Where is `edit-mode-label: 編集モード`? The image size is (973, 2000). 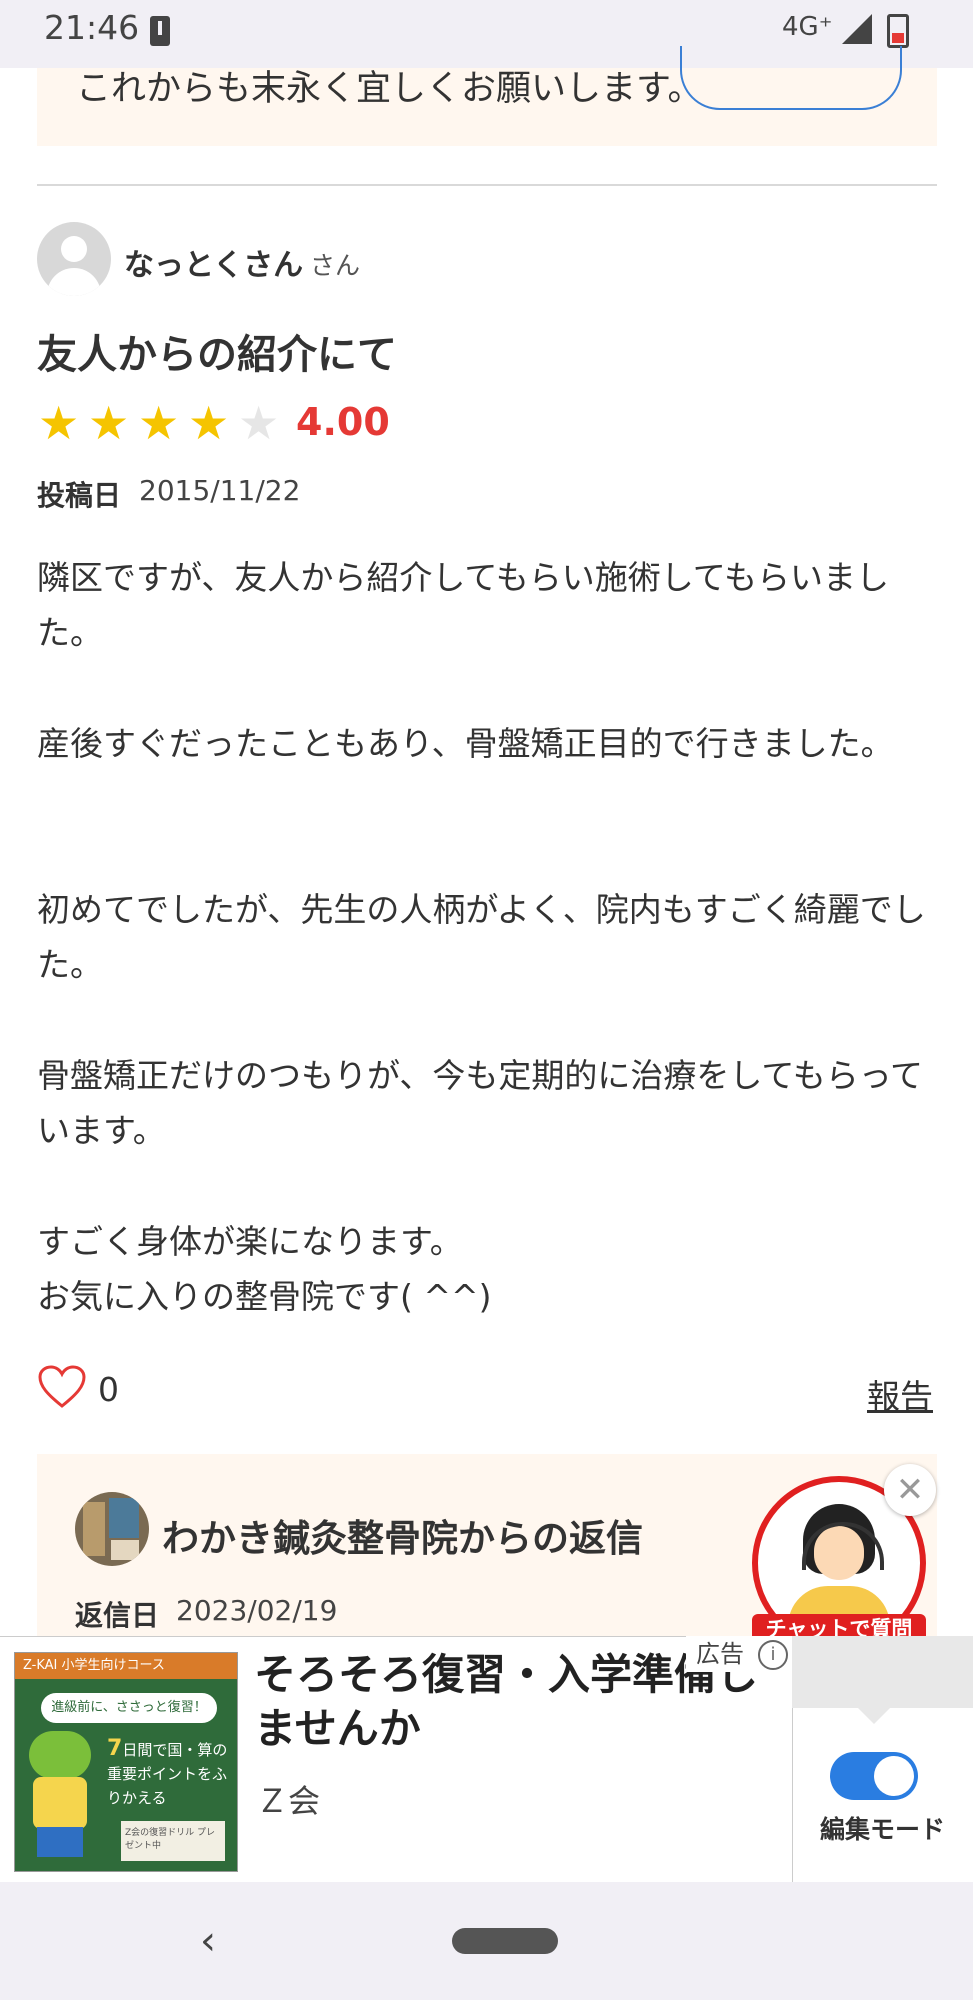
edit-mode-label: 編集モード is located at coordinates (882, 1829).